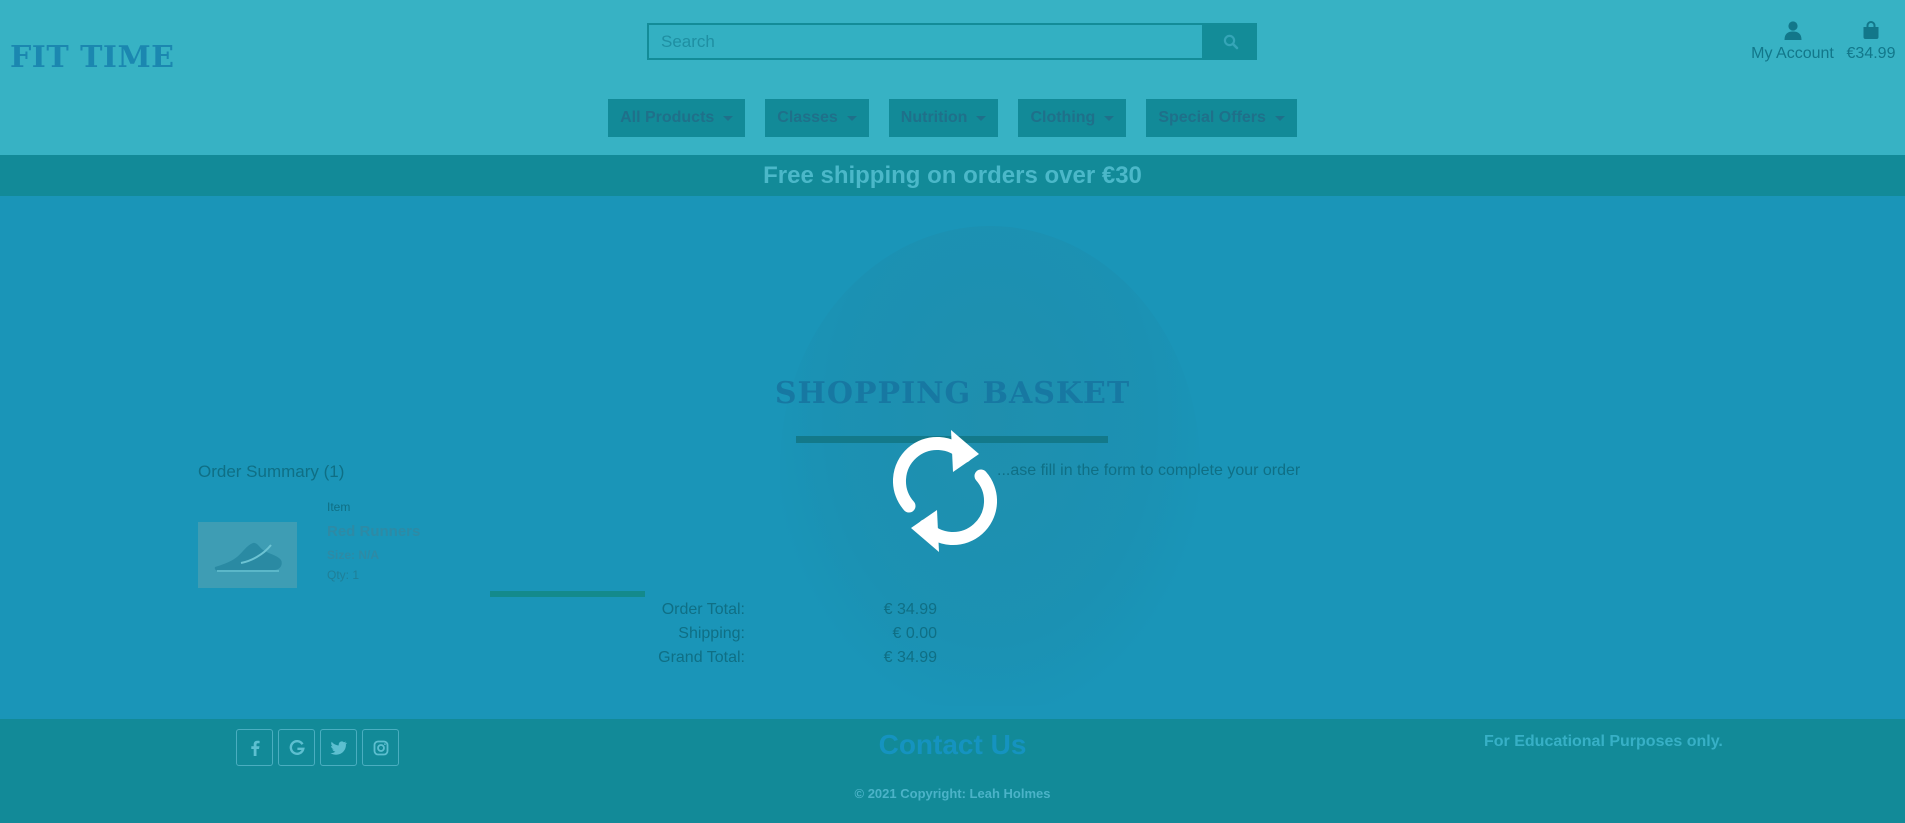  I want to click on copyright: © 2021 Copyright: Leah Holmes, so click(952, 793).